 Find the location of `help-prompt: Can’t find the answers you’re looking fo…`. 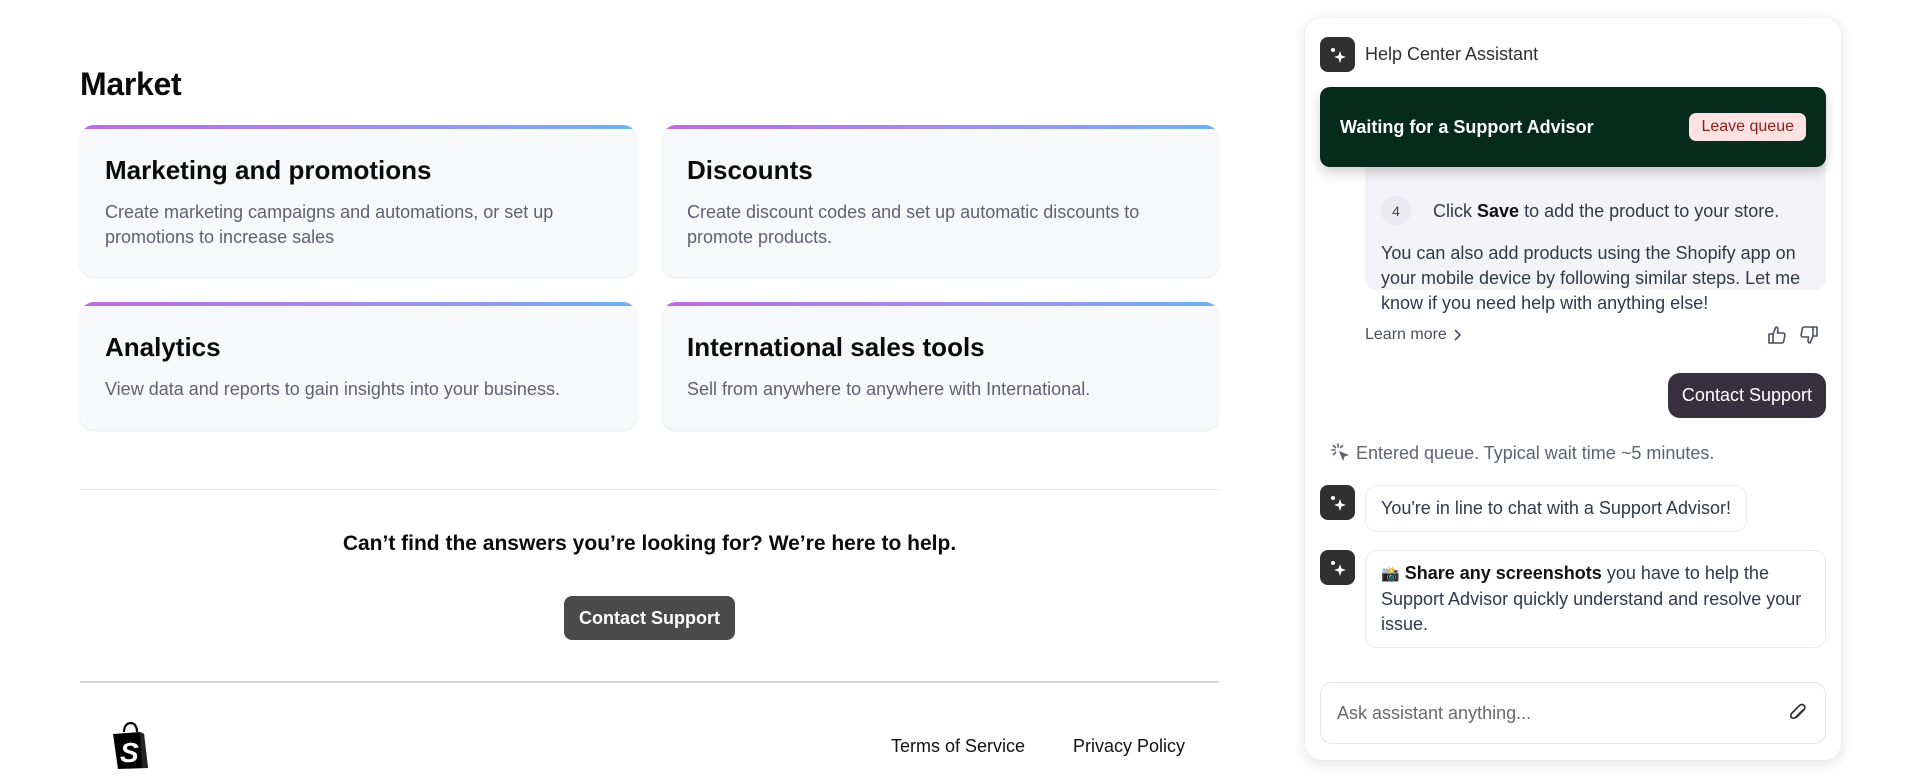

help-prompt: Can’t find the answers you’re looking fo… is located at coordinates (649, 543).